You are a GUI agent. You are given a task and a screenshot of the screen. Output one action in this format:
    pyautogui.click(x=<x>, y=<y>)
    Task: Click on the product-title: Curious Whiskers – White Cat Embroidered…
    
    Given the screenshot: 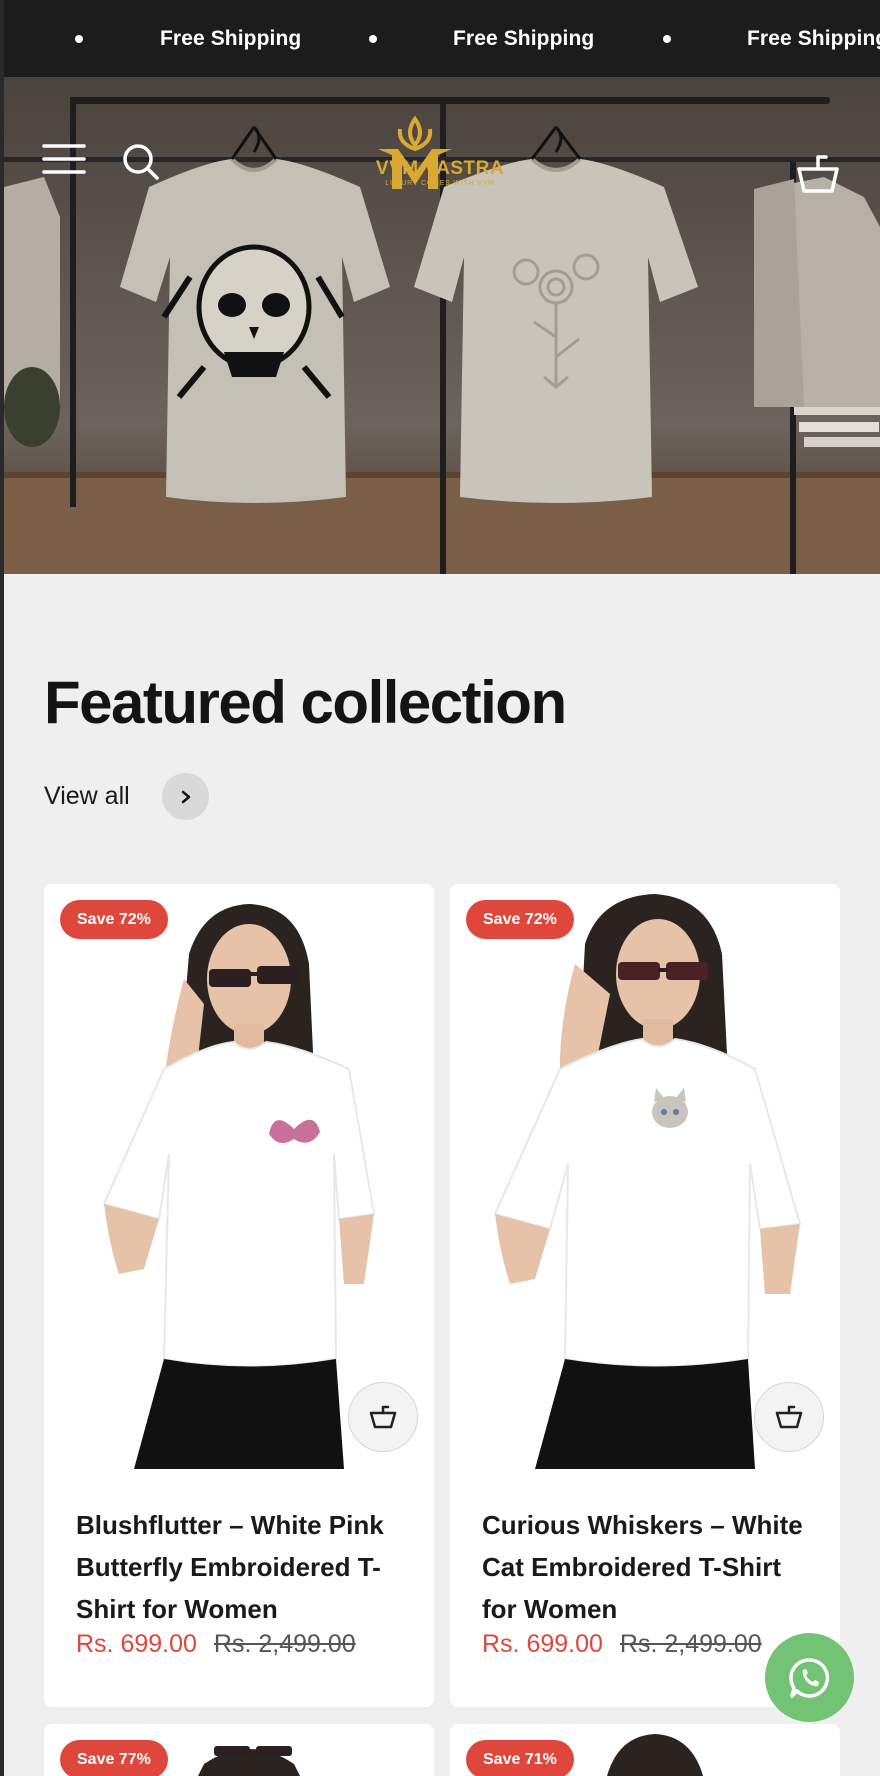 What is the action you would take?
    pyautogui.click(x=647, y=1567)
    